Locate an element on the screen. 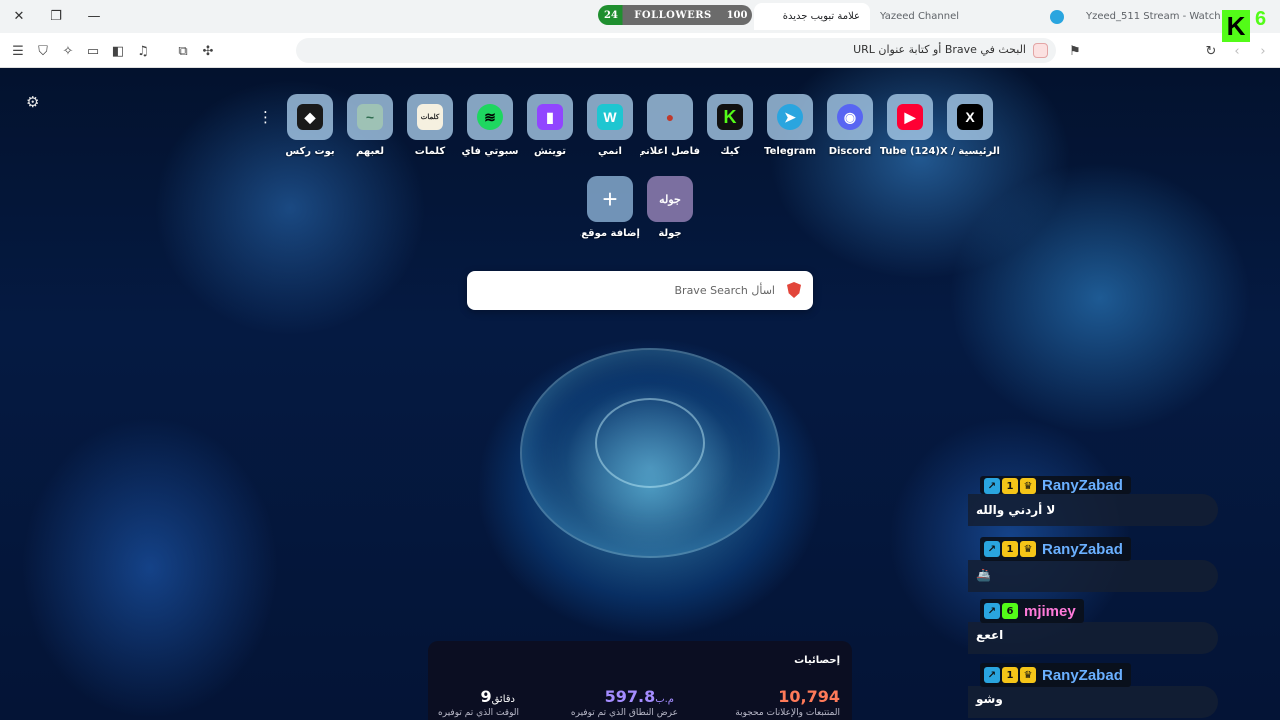 The image size is (1280, 720). shortcuts-menu-button: ⋮ is located at coordinates (265, 117).